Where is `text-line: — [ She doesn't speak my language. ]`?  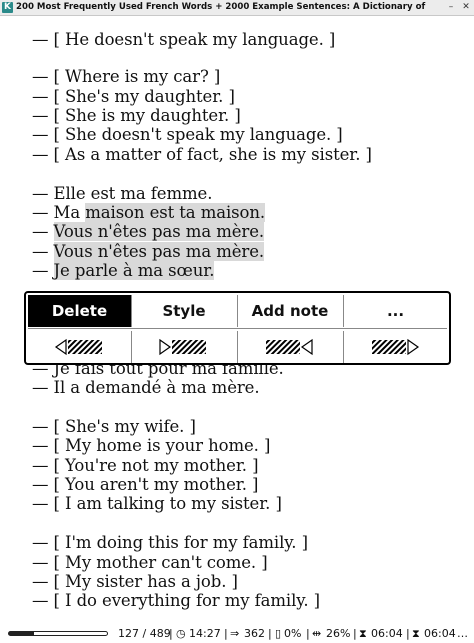
text-line: — [ She doesn't speak my language. ] is located at coordinates (187, 134).